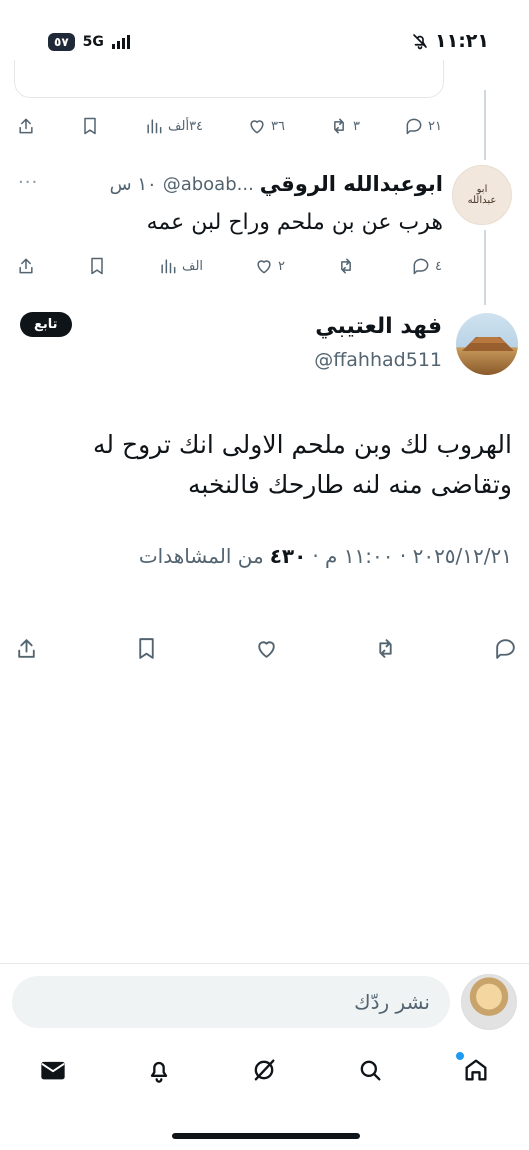 This screenshot has width=529, height=1150. I want to click on reply-button: ٤, so click(426, 266).